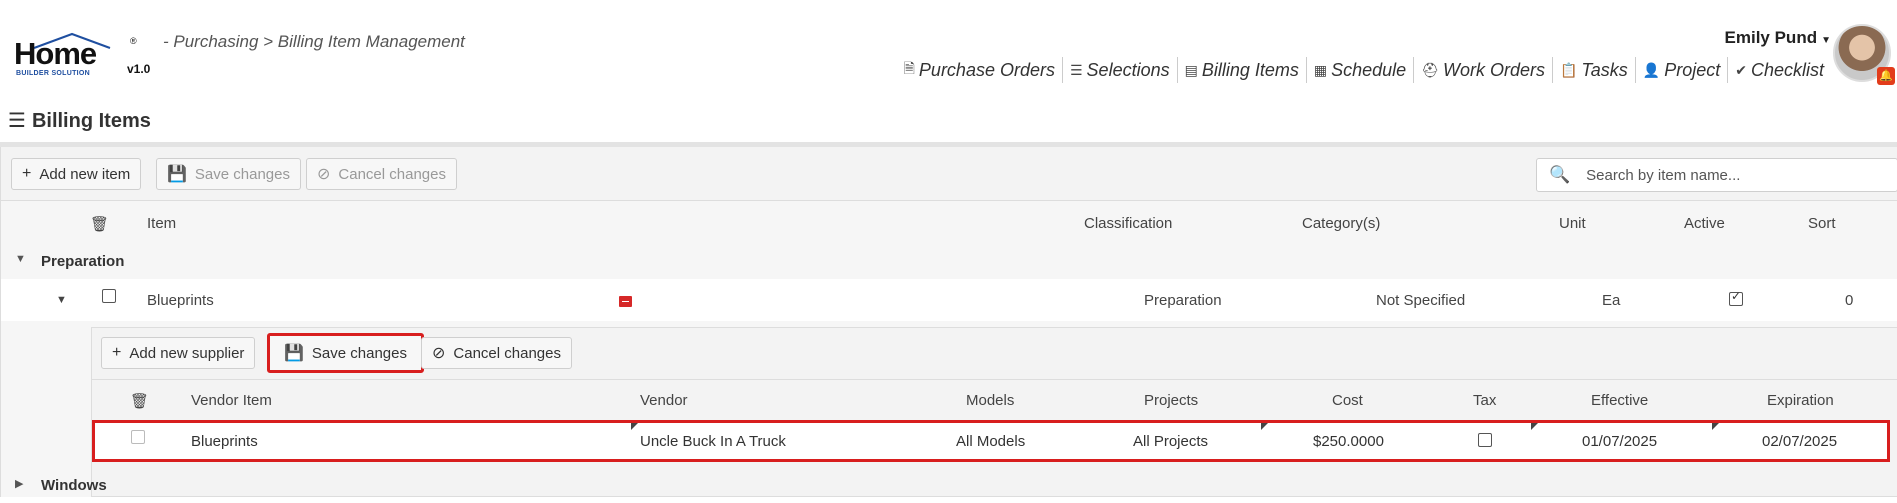  Describe the element at coordinates (17, 121) in the screenshot. I see `hamburger-menu-icon: ☰` at that location.